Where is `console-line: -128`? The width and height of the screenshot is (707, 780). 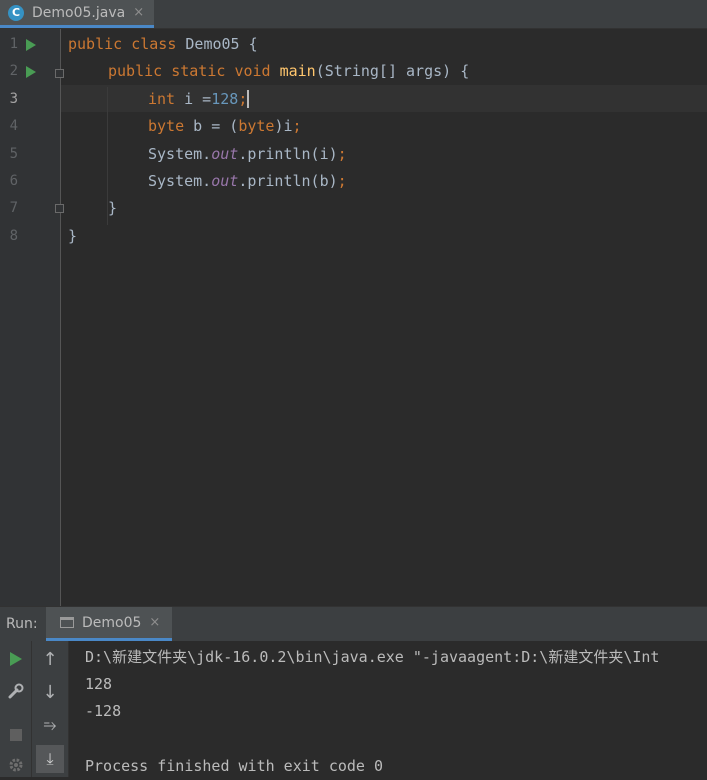 console-line: -128 is located at coordinates (103, 711).